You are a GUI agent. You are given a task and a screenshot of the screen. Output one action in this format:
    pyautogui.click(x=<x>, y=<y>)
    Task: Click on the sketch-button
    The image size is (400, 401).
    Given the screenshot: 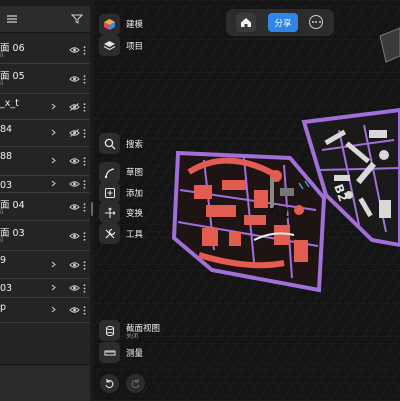 What is the action you would take?
    pyautogui.click(x=109, y=172)
    